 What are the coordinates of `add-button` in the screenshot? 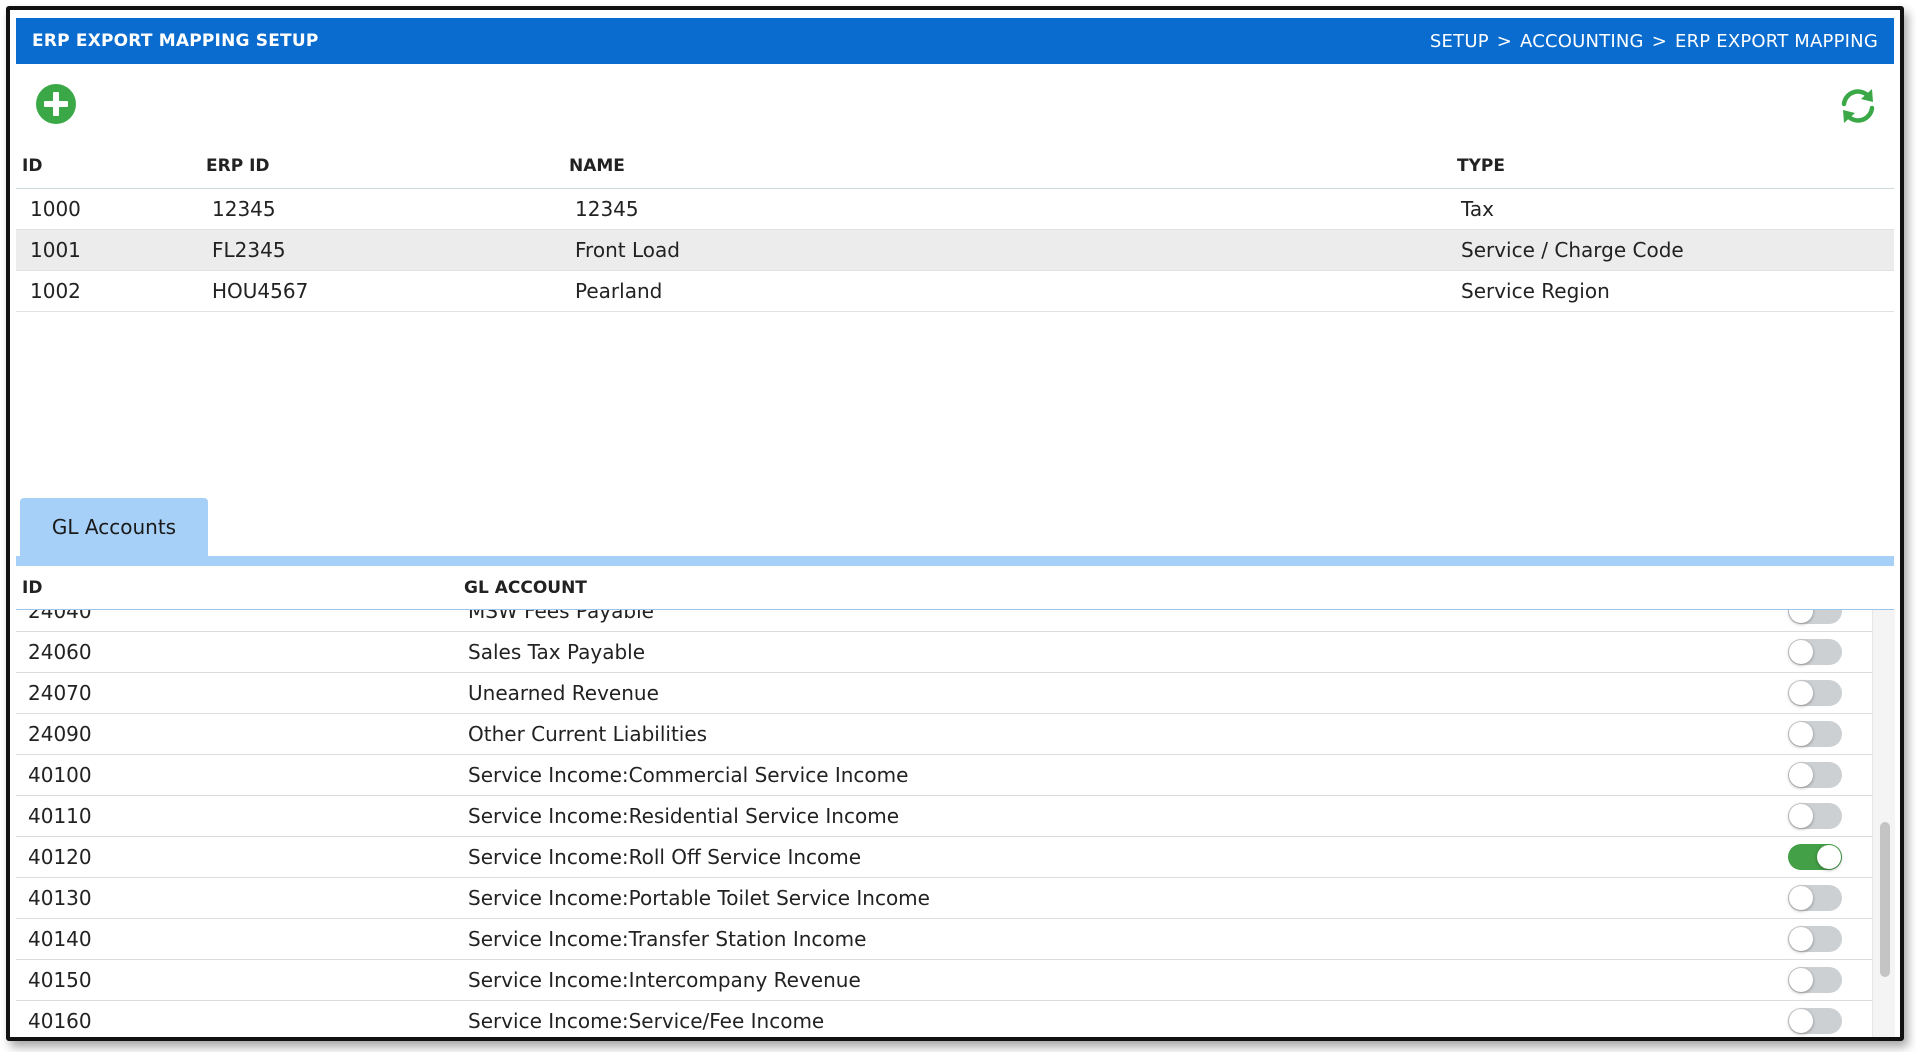 It's located at (56, 104).